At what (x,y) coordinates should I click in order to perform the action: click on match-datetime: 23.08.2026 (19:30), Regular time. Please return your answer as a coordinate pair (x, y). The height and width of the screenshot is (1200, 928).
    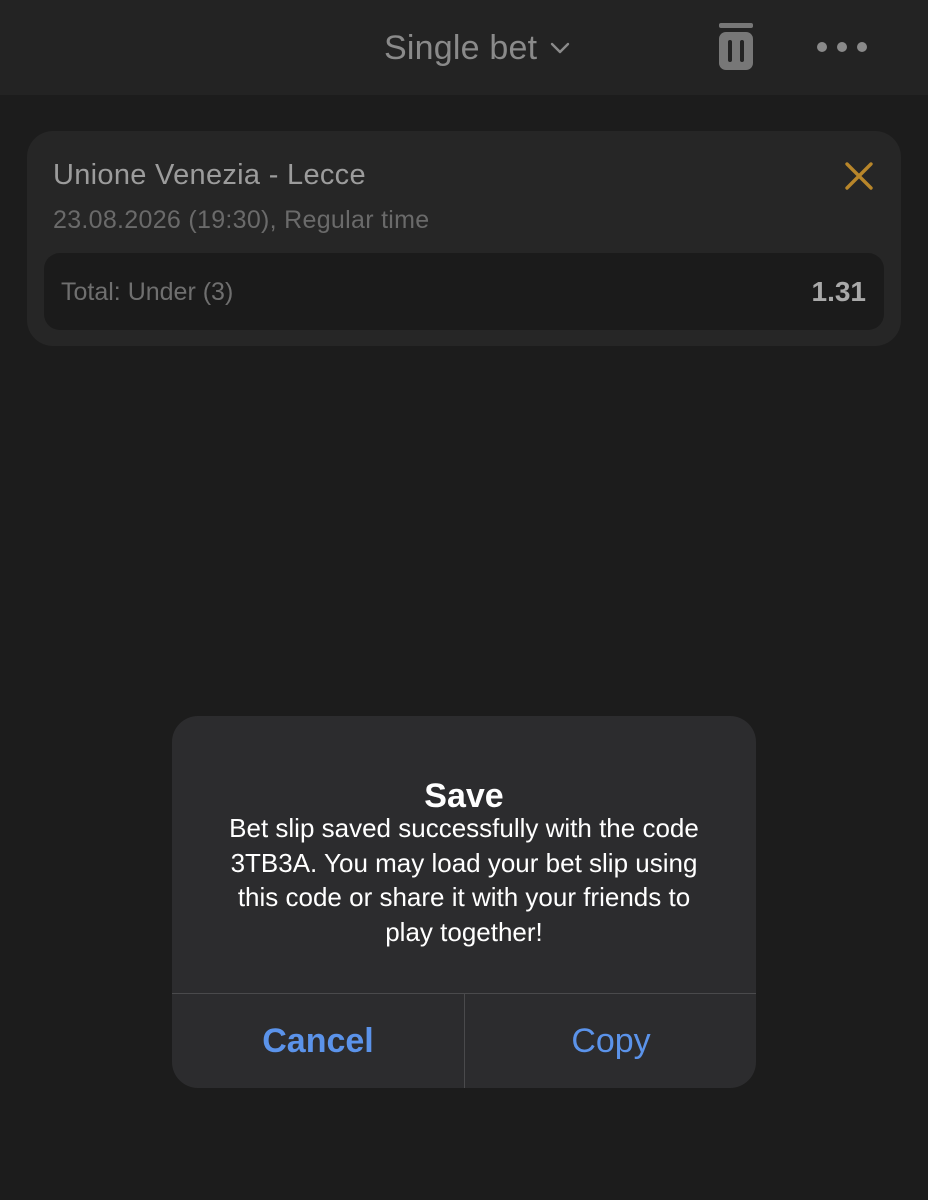
    Looking at the image, I should click on (241, 220).